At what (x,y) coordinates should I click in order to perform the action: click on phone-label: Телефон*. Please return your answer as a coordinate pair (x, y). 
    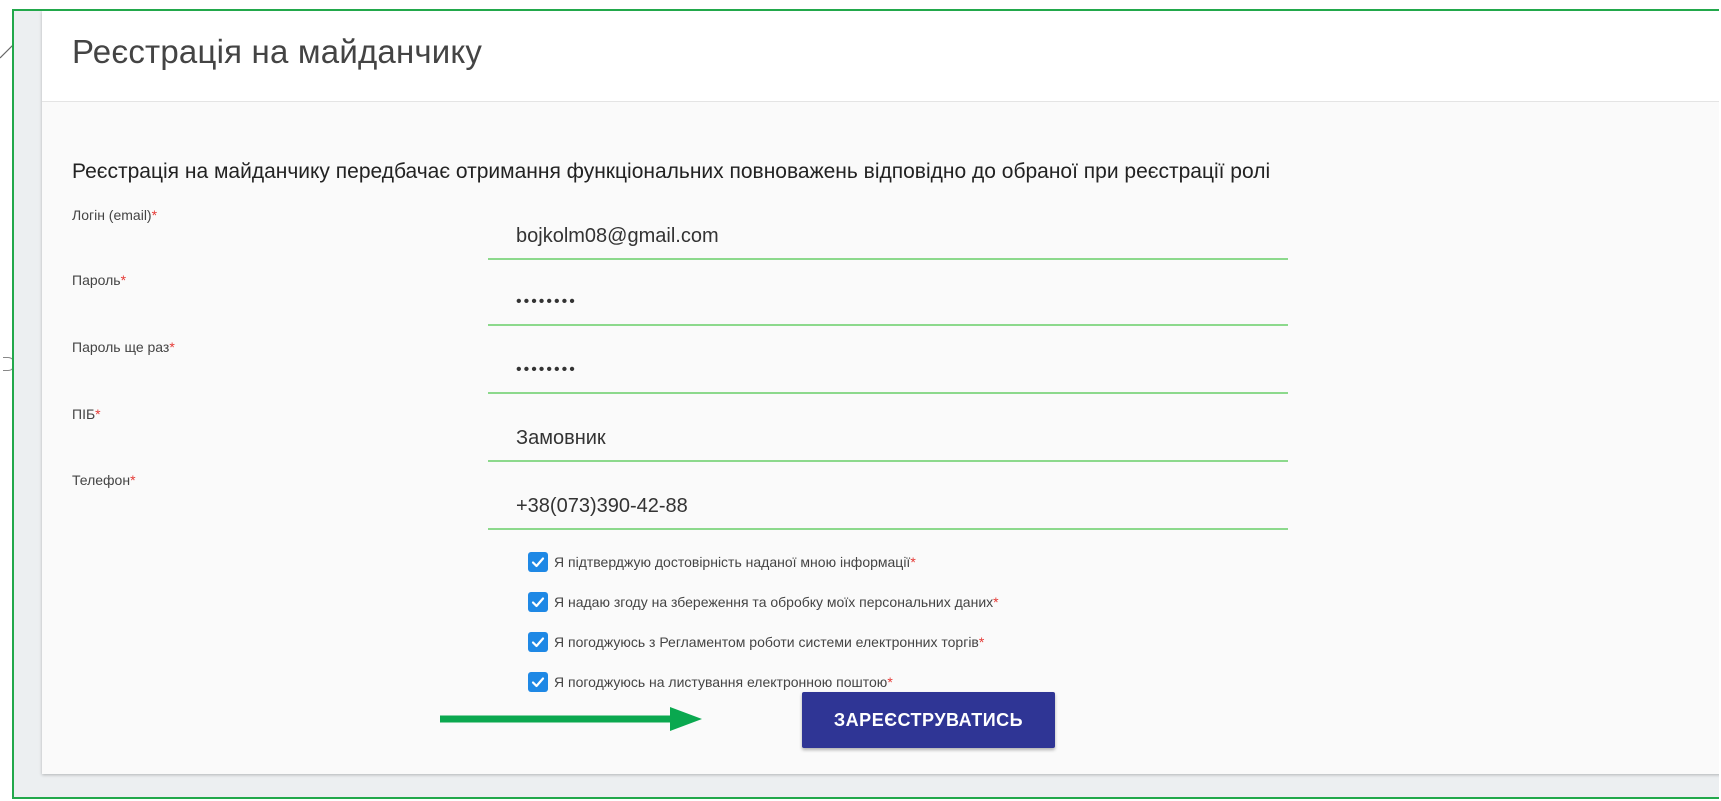
    Looking at the image, I should click on (104, 480).